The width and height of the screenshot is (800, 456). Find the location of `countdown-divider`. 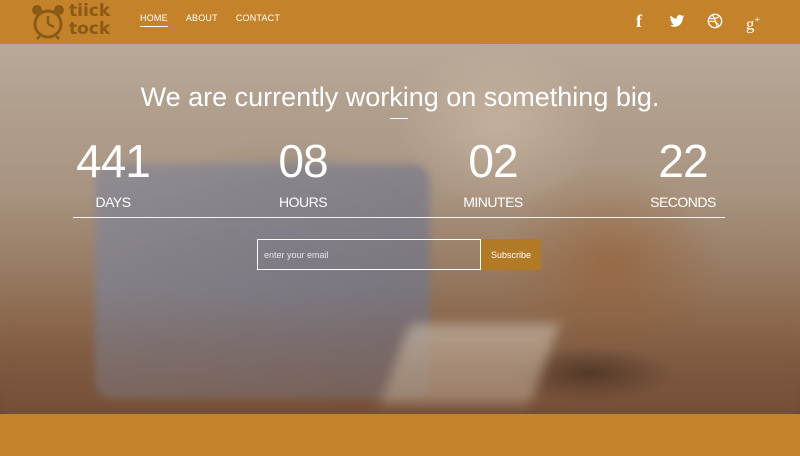

countdown-divider is located at coordinates (399, 217).